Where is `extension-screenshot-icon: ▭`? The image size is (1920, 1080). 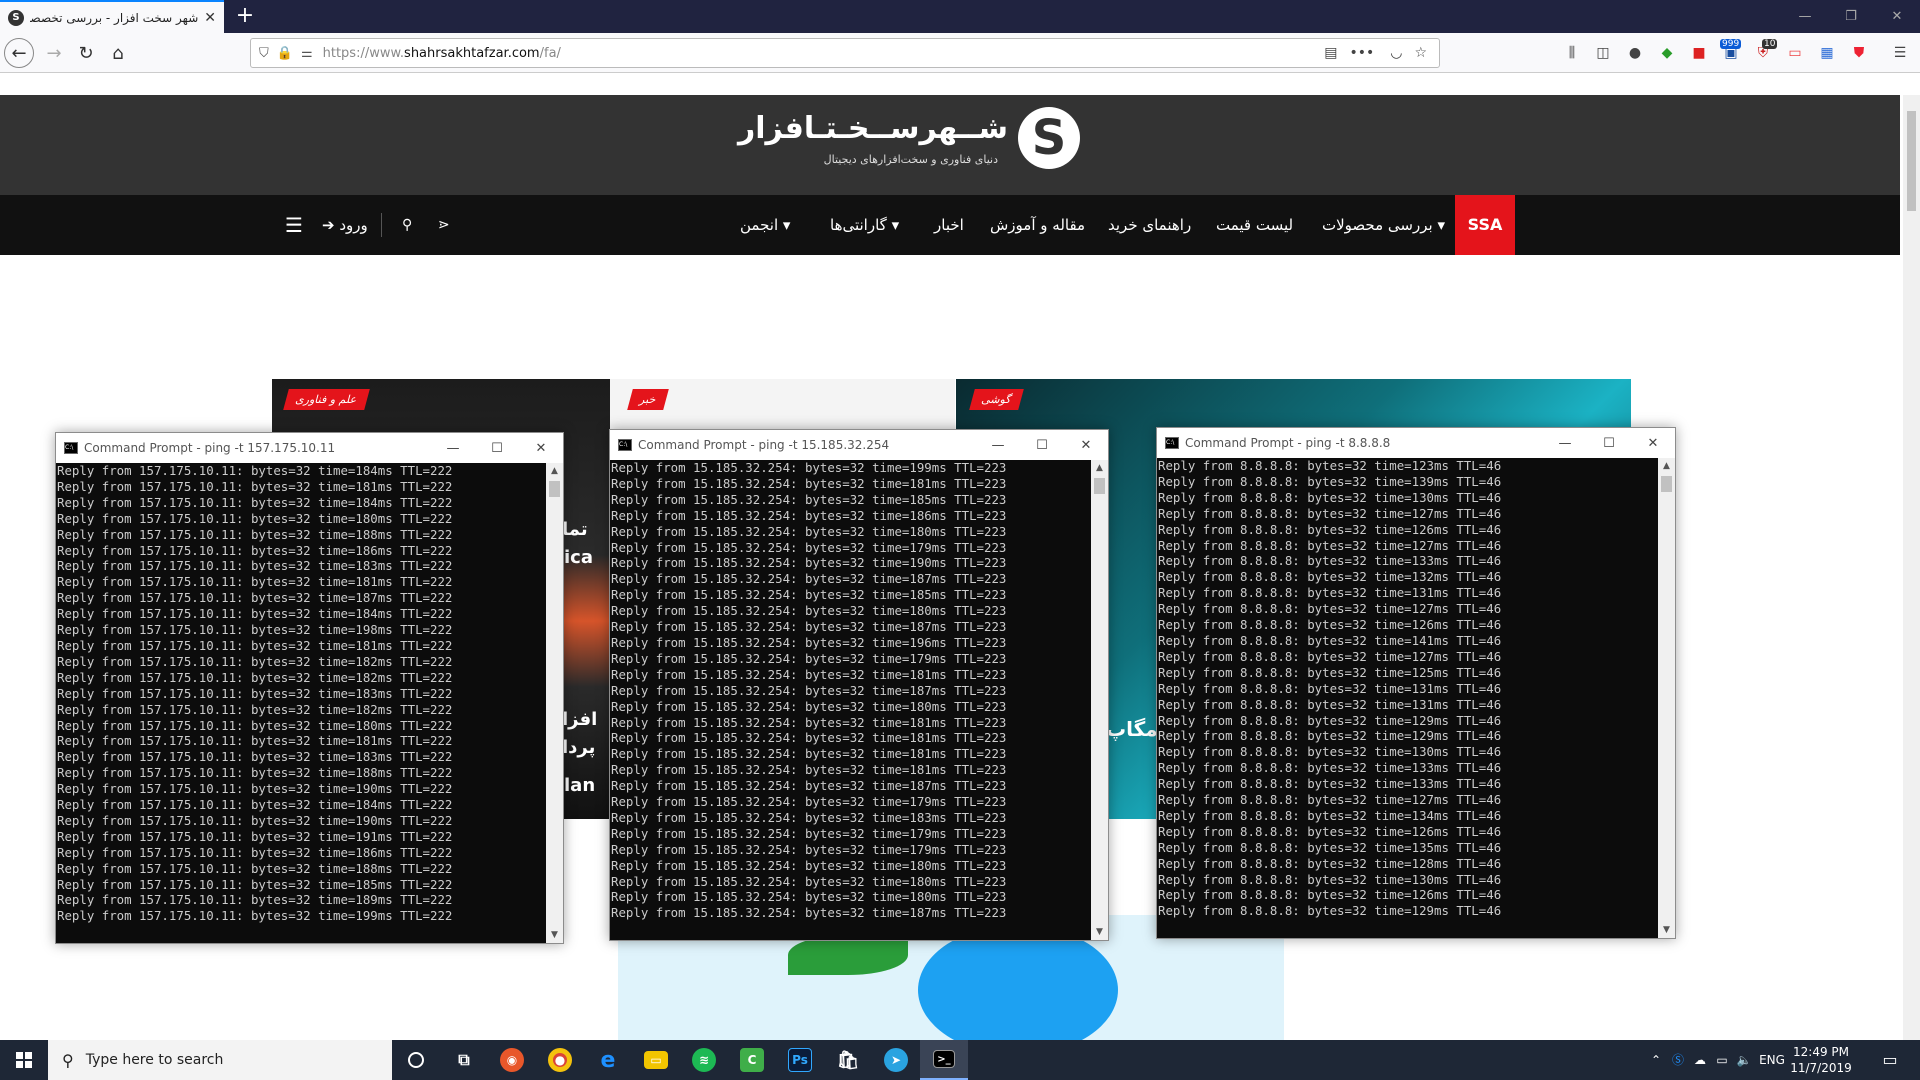 extension-screenshot-icon: ▭ is located at coordinates (1795, 53).